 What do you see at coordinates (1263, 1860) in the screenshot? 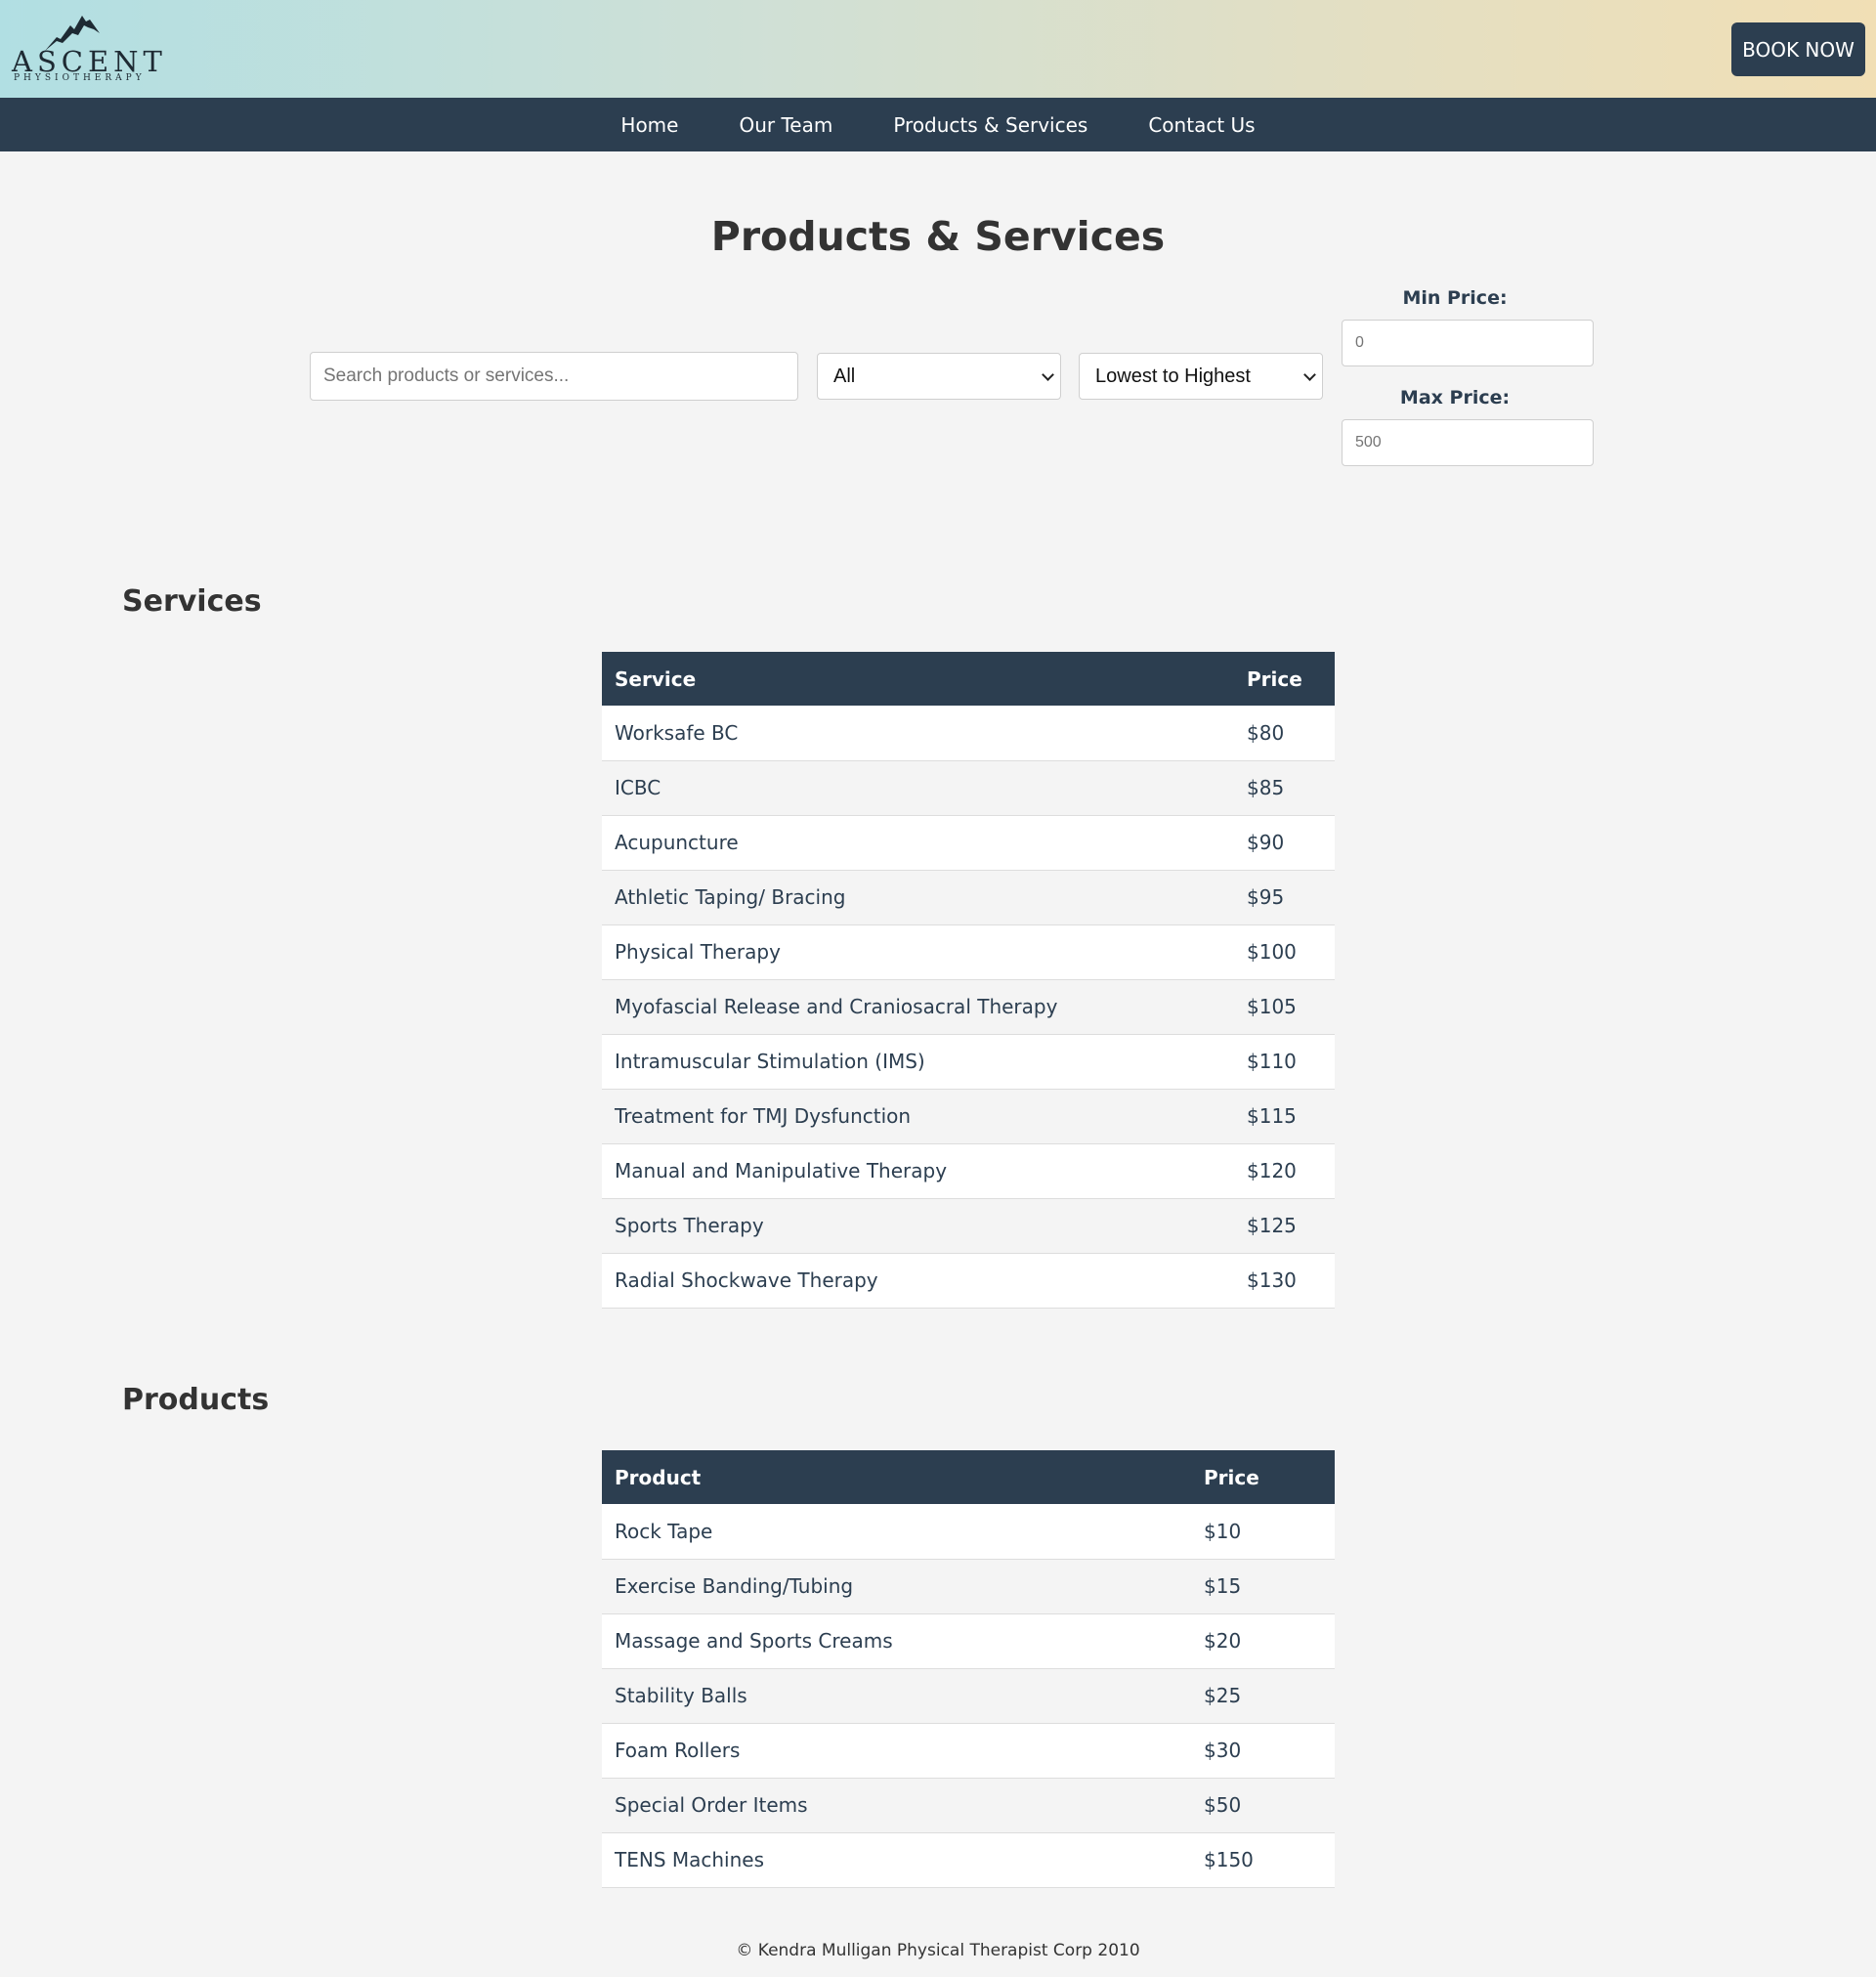
I see `product-price: $150` at bounding box center [1263, 1860].